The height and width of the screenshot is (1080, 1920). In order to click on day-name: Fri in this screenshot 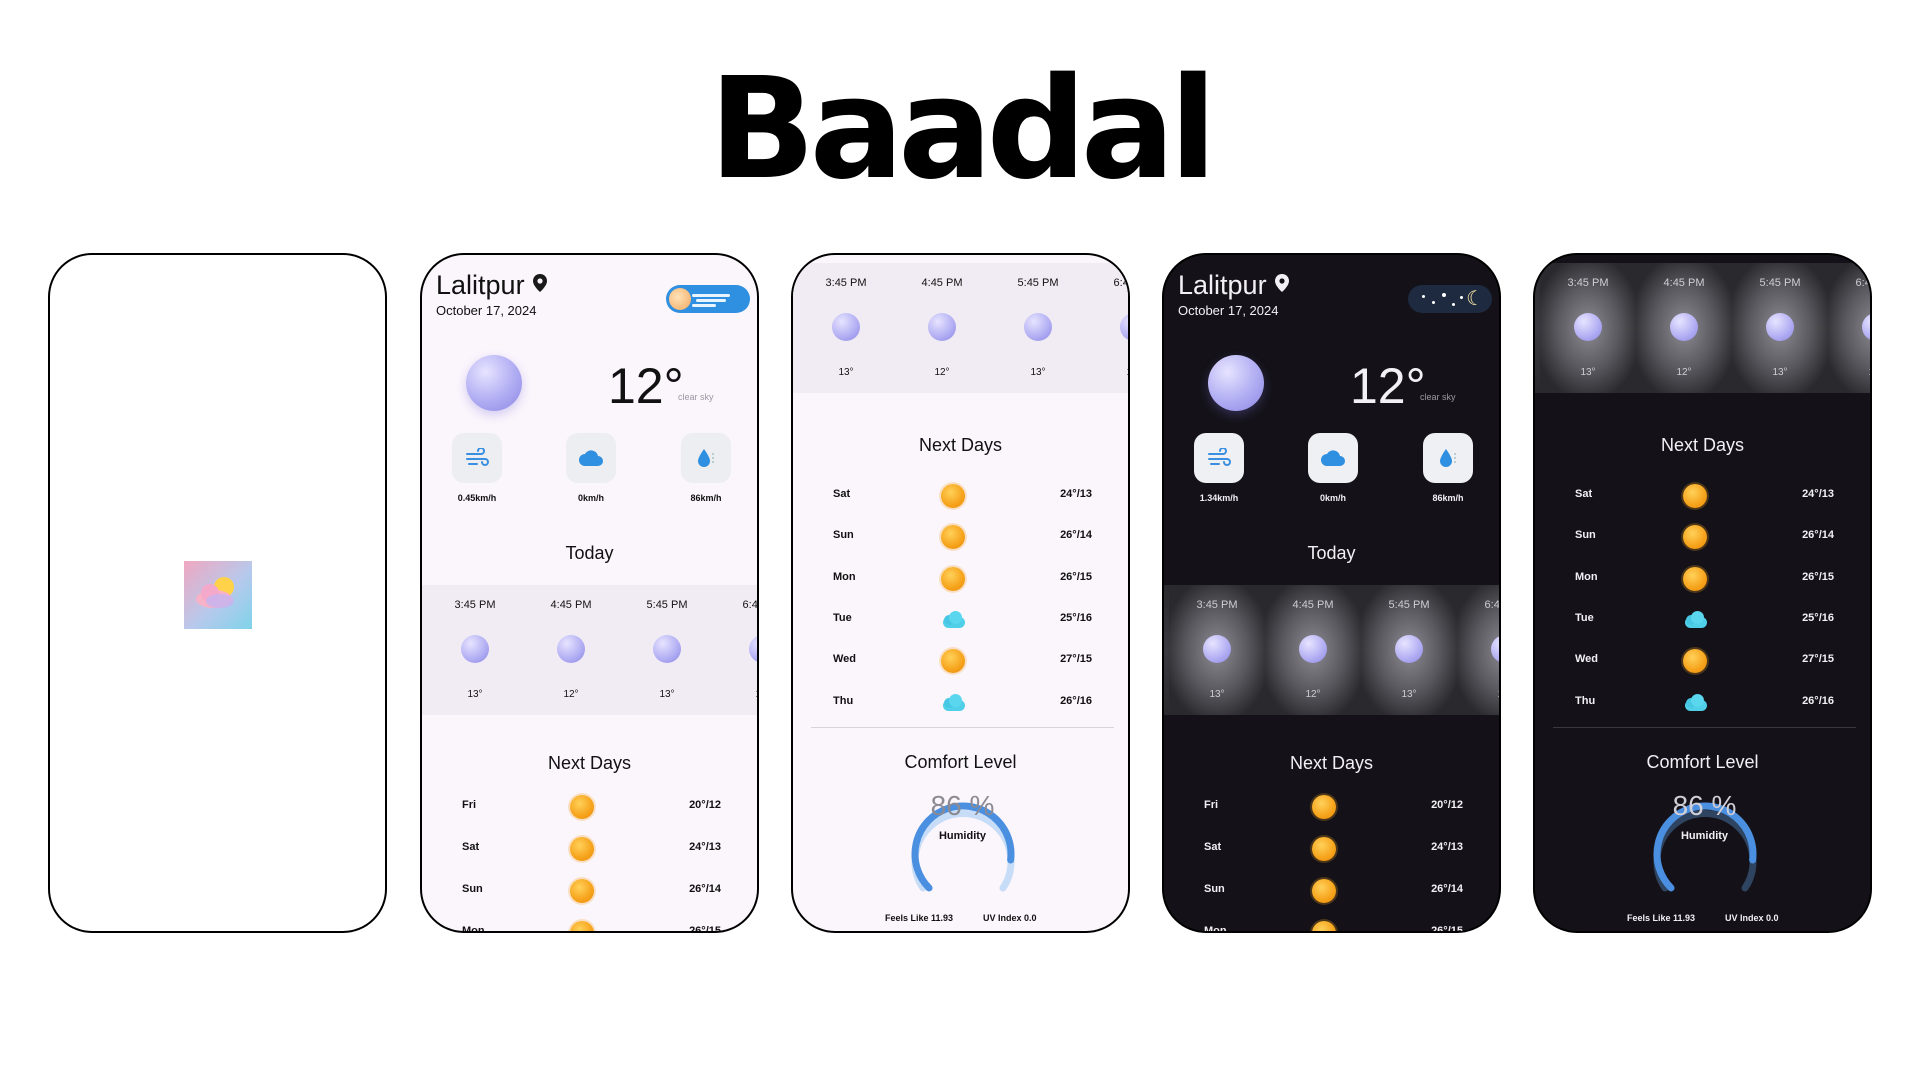, I will do `click(469, 805)`.